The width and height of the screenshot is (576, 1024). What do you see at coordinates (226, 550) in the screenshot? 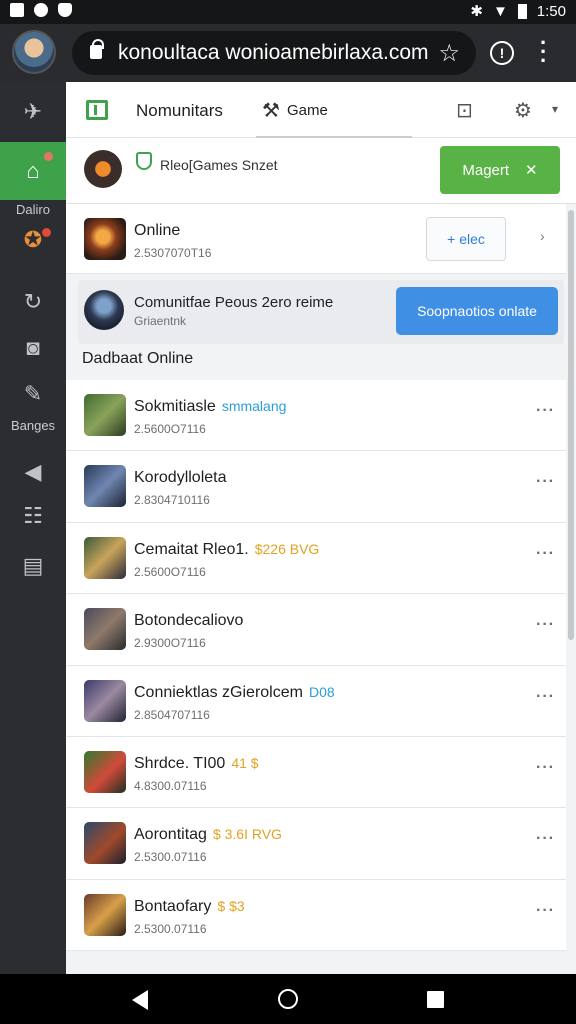
I see `game-title: Cemaitat Rleo1. $226 BVG` at bounding box center [226, 550].